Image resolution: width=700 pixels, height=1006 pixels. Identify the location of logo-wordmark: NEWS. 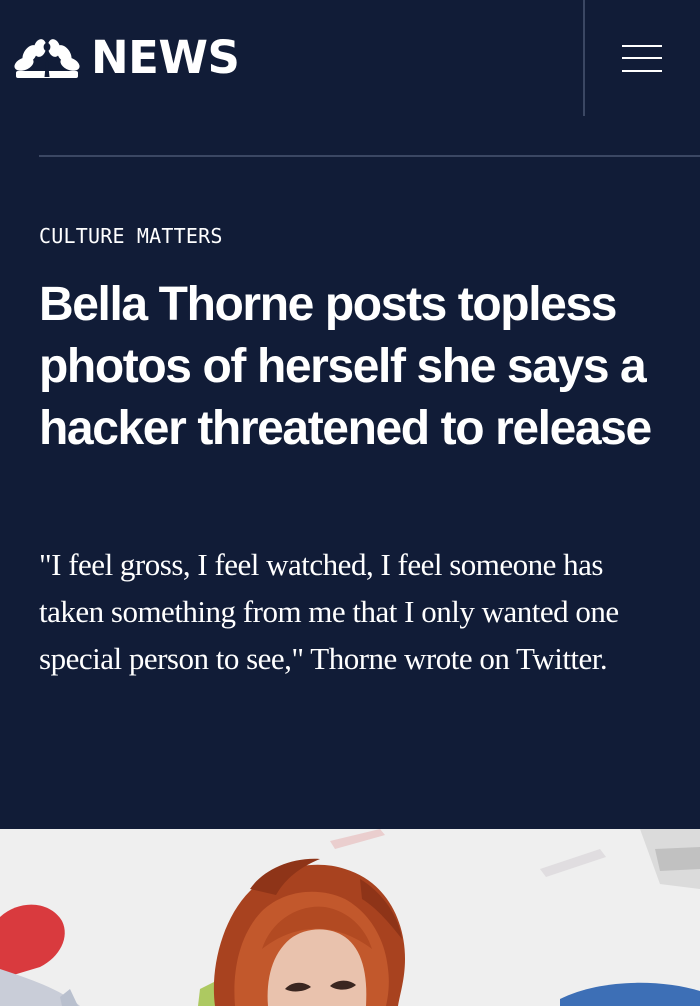
(165, 57).